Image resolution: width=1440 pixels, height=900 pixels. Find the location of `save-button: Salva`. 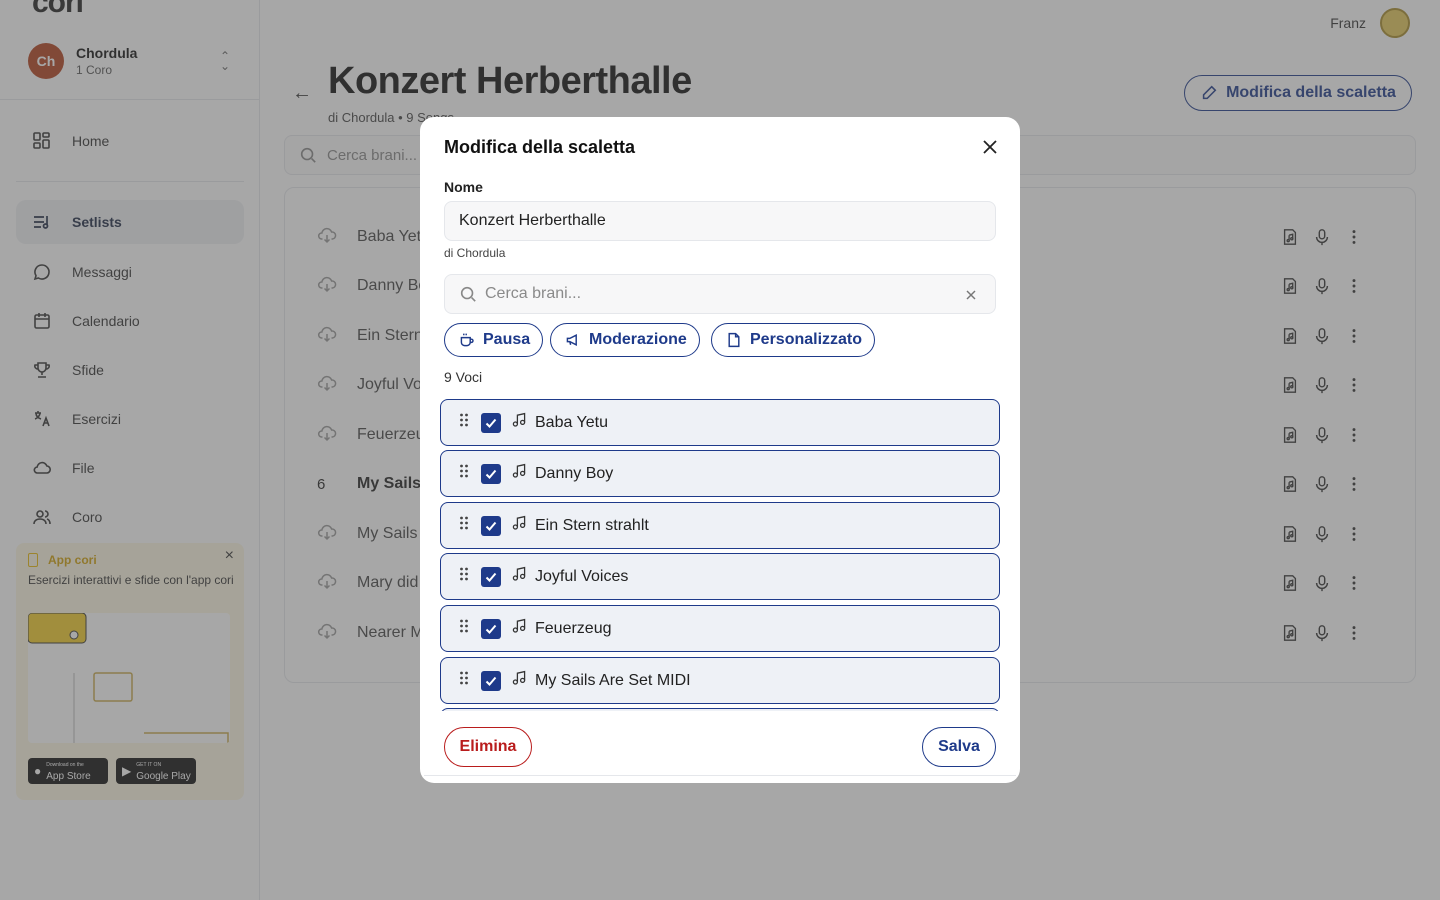

save-button: Salva is located at coordinates (959, 747).